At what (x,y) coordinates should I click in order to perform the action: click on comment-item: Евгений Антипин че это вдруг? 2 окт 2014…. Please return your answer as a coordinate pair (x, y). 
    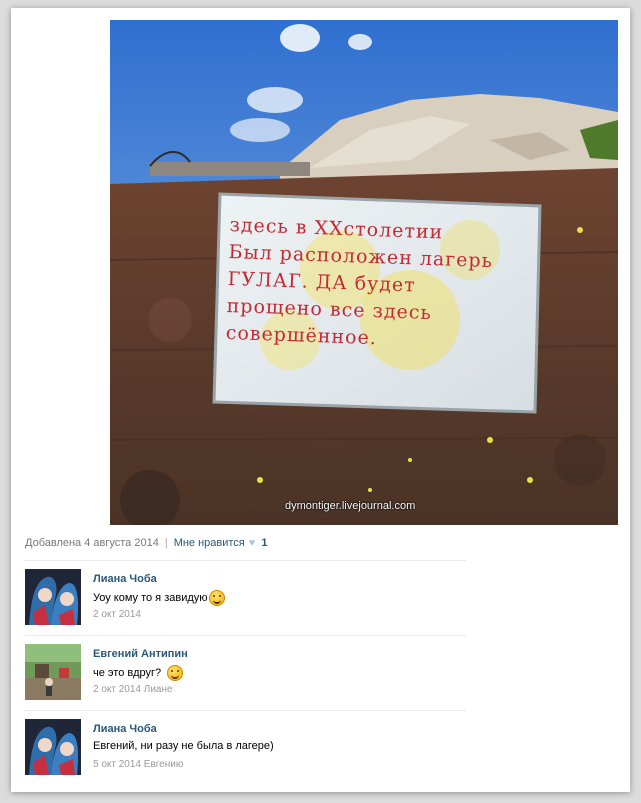
    Looking at the image, I should click on (245, 674).